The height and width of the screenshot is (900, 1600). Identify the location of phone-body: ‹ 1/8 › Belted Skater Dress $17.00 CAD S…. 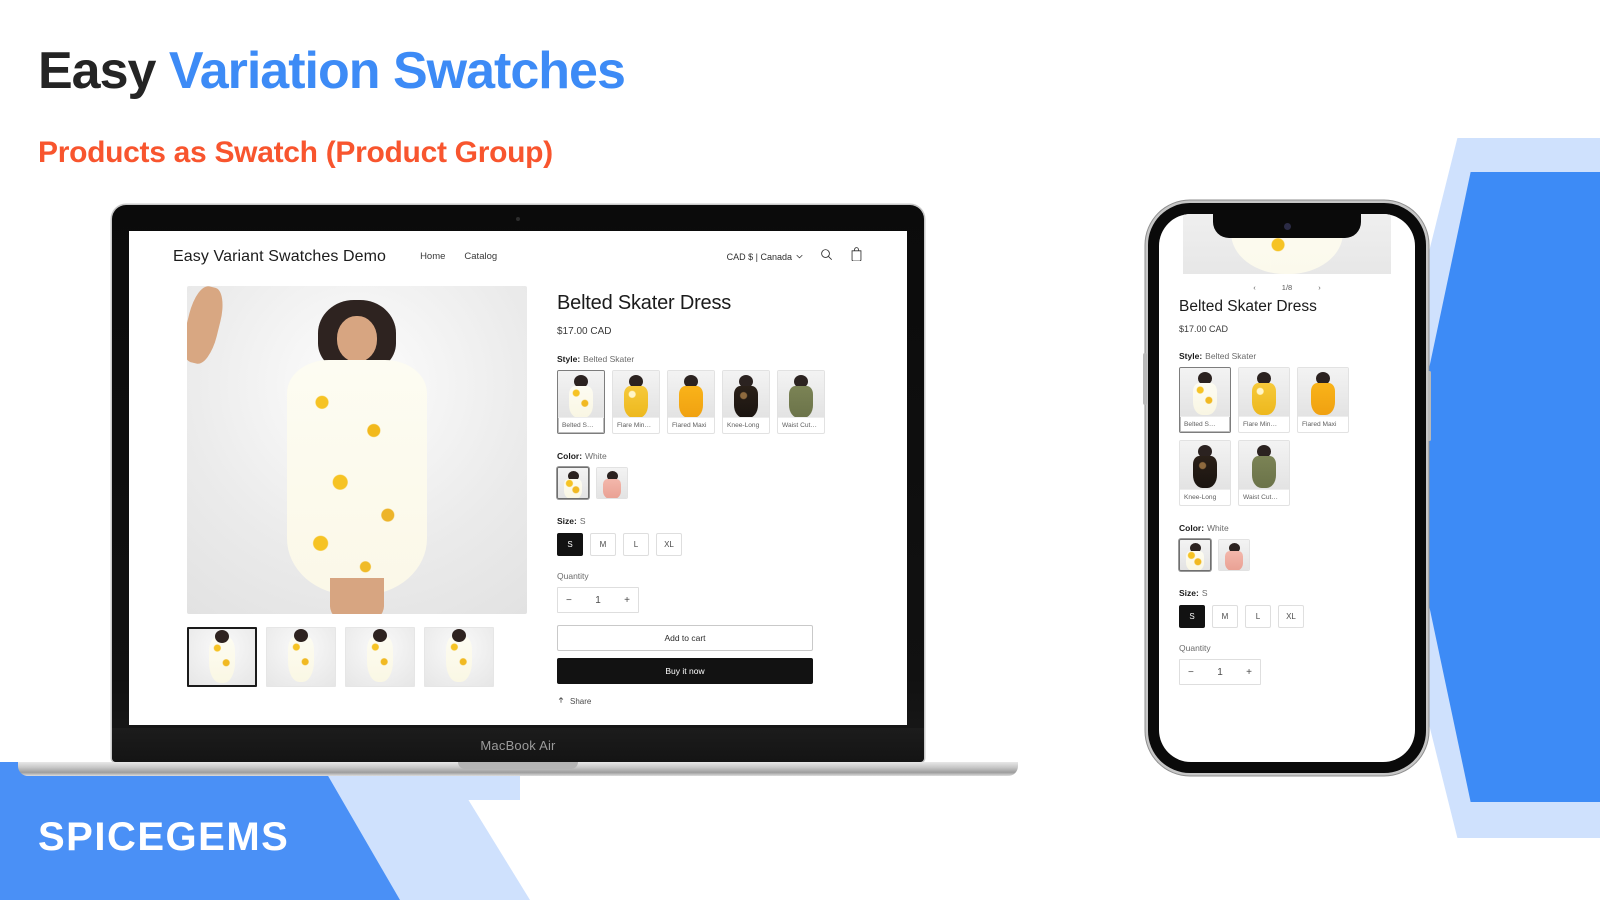
(1287, 488).